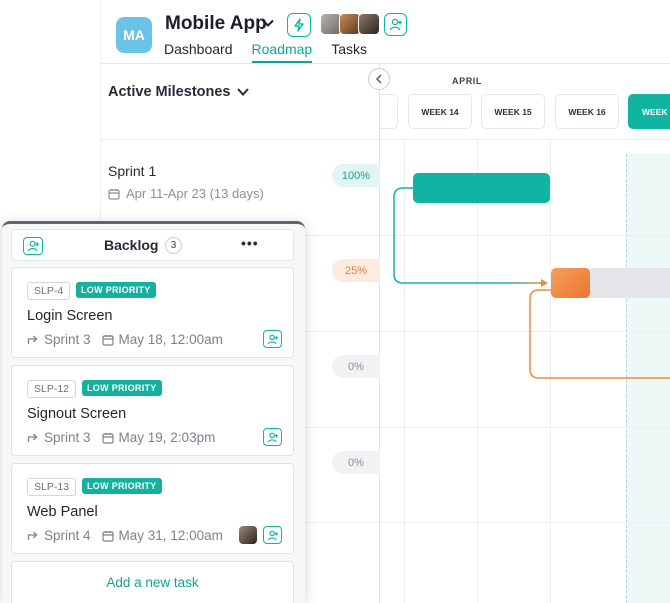  I want to click on milestone-bar-progress, so click(570, 283).